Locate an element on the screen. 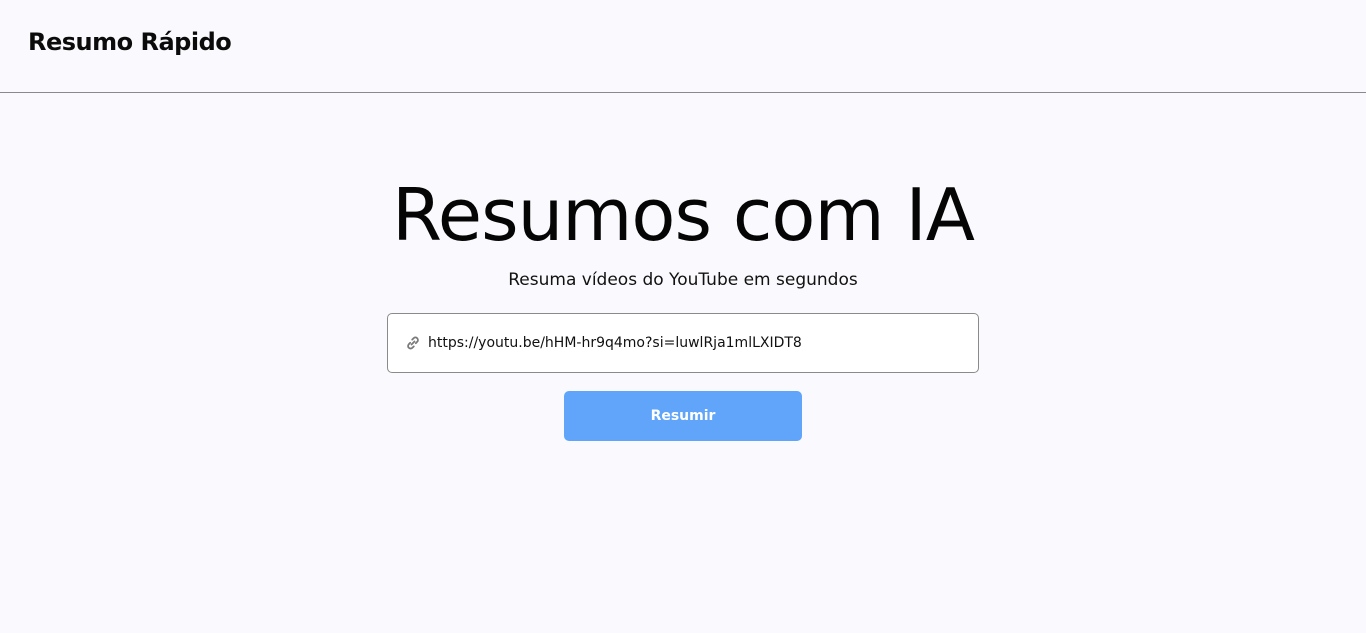  url-input is located at coordinates (694, 343).